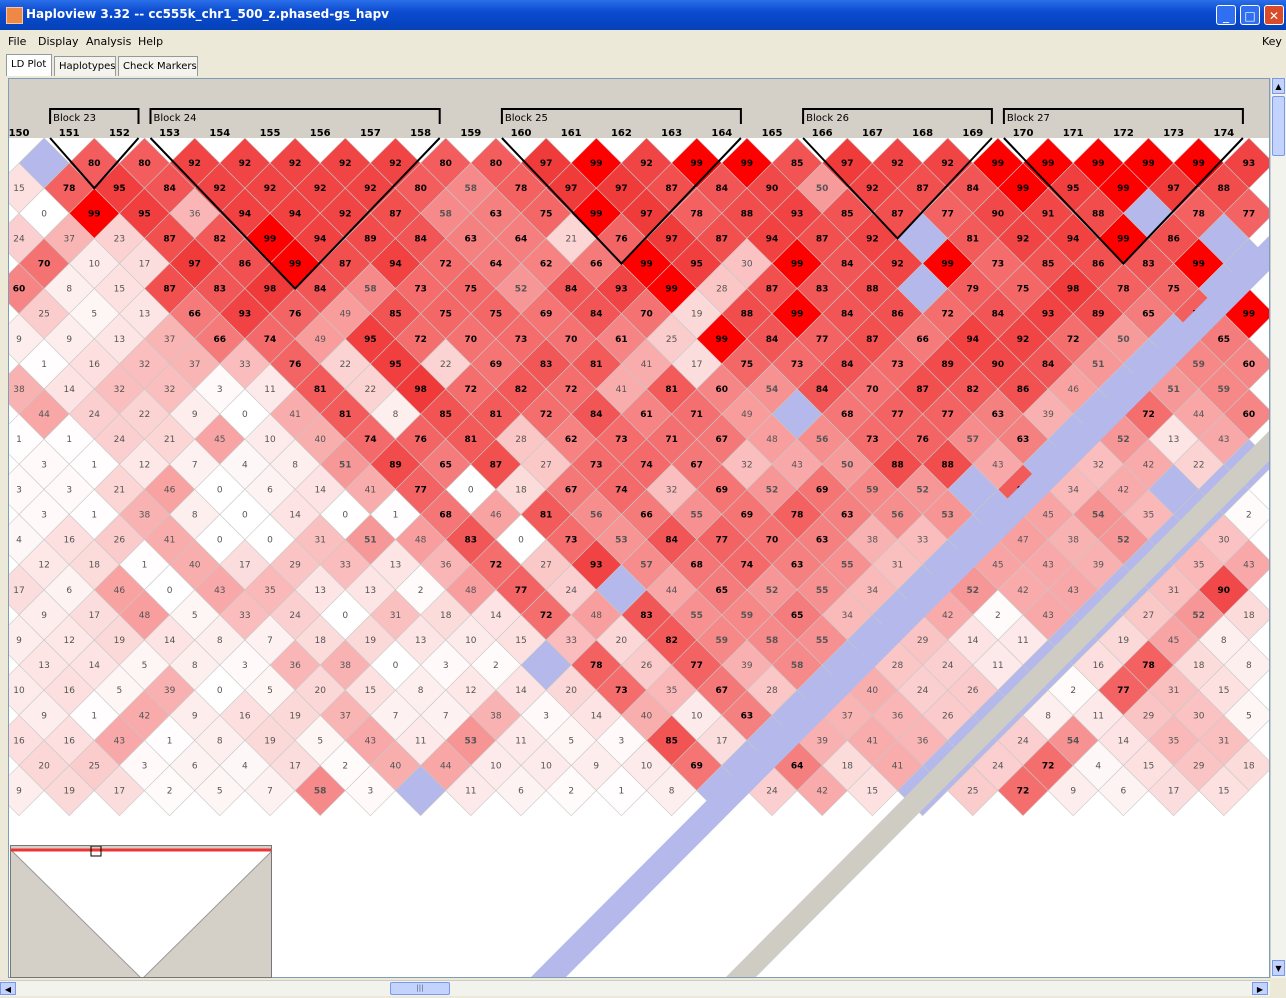 The image size is (1286, 998). What do you see at coordinates (58, 41) in the screenshot?
I see `menu-display: Display` at bounding box center [58, 41].